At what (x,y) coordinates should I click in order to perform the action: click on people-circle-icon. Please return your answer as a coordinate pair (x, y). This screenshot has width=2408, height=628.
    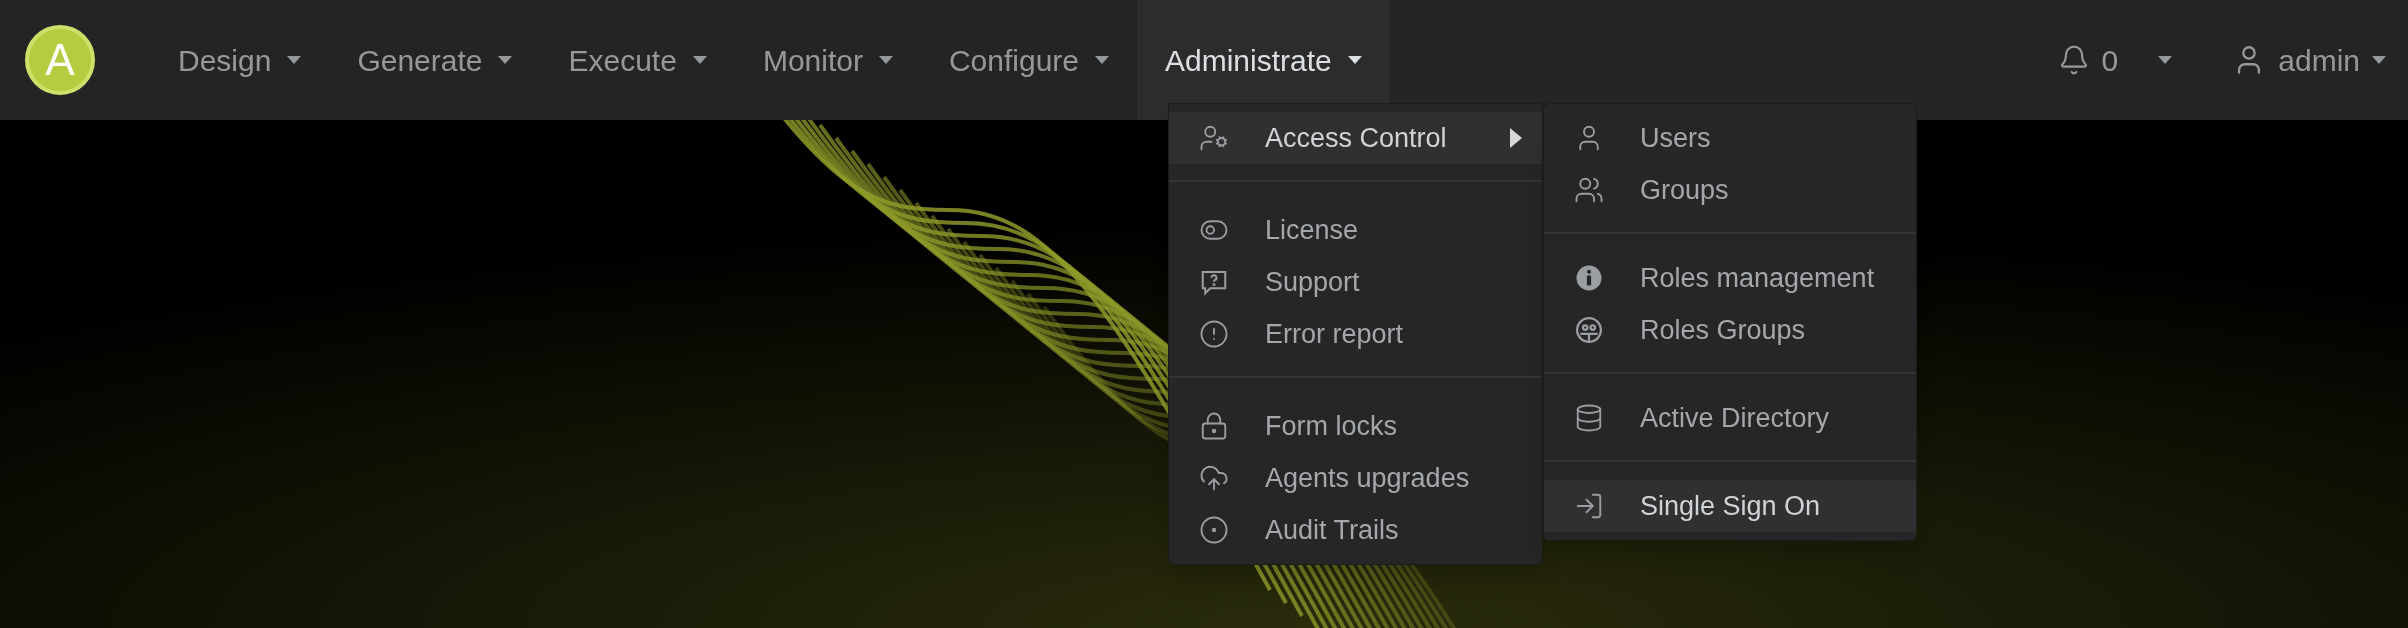
    Looking at the image, I should click on (1589, 330).